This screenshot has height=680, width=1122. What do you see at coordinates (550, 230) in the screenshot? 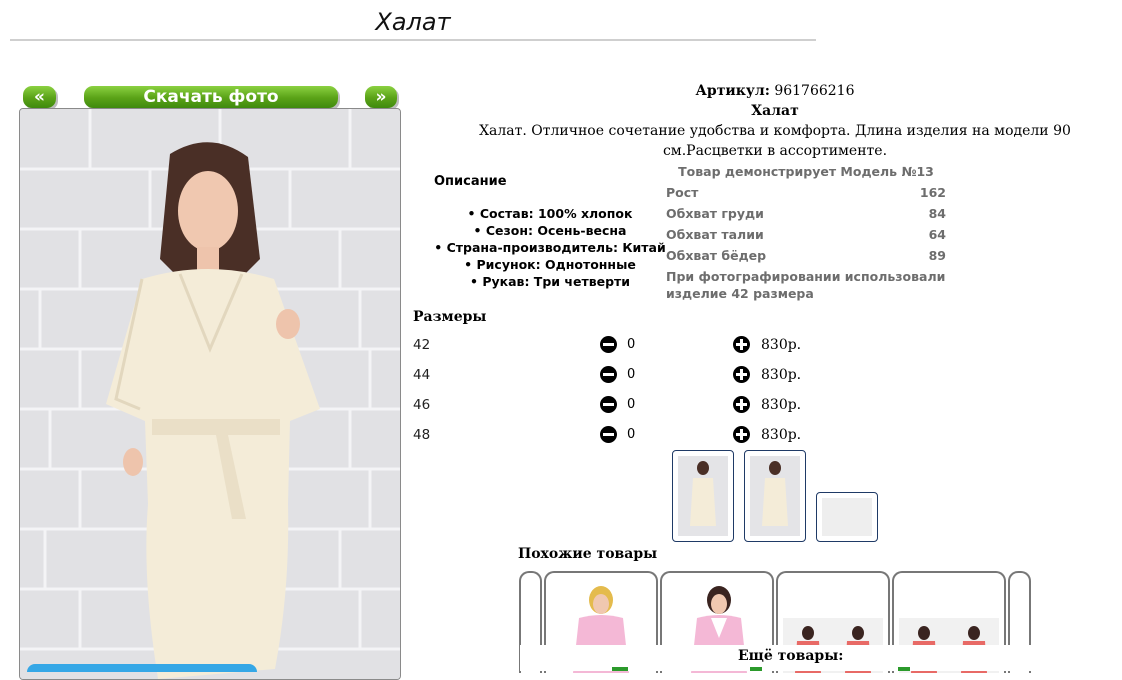
I see `description-item: Сезон: Осень-весна` at bounding box center [550, 230].